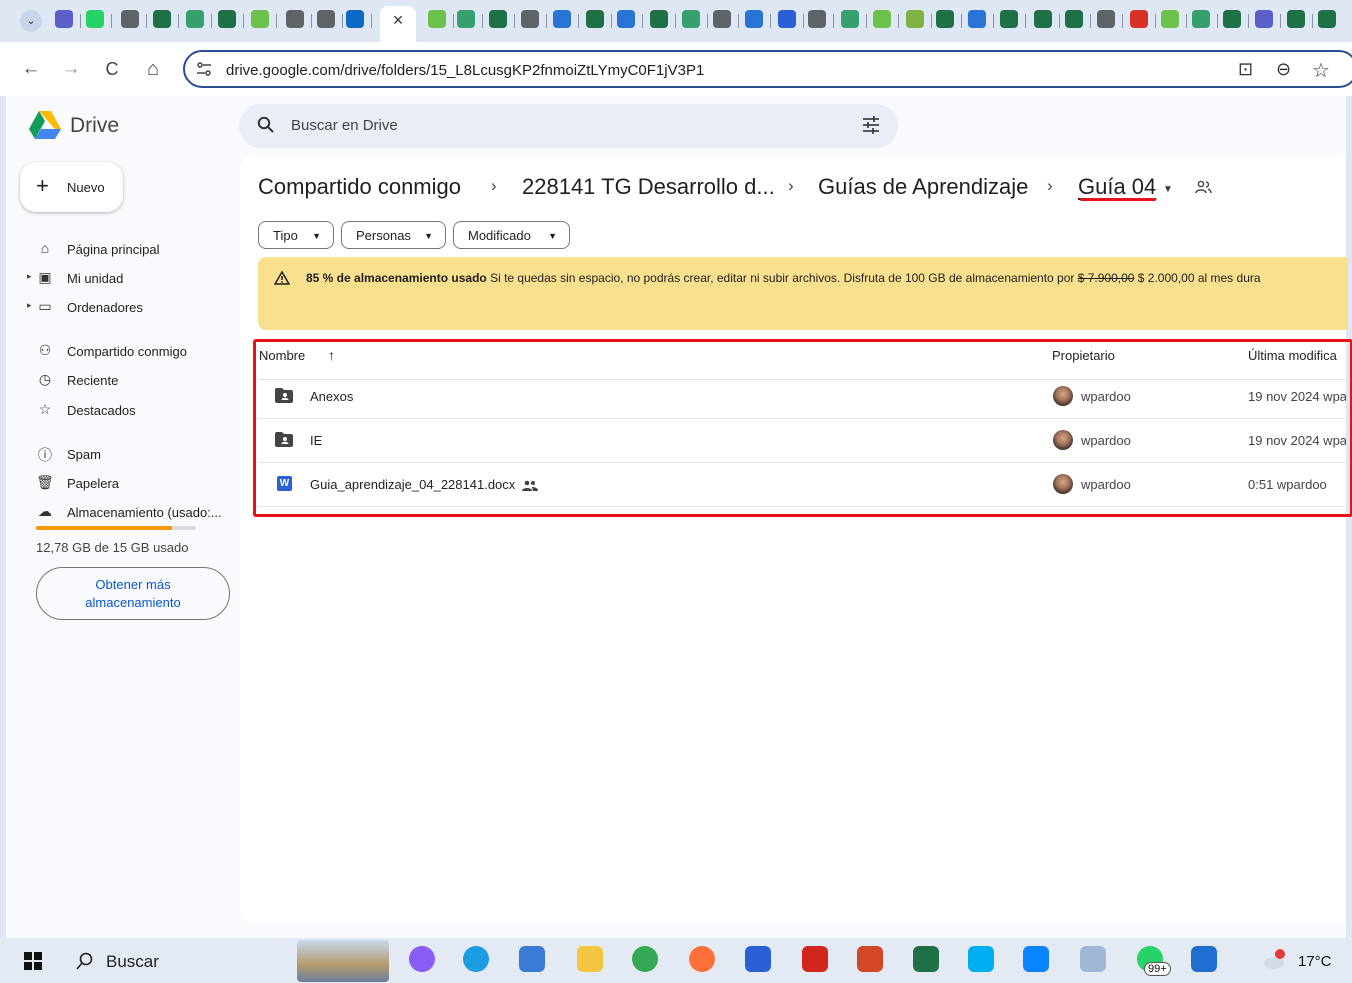 The width and height of the screenshot is (1352, 983). What do you see at coordinates (398, 20) in the screenshot?
I see `close-tab-icon: ×` at bounding box center [398, 20].